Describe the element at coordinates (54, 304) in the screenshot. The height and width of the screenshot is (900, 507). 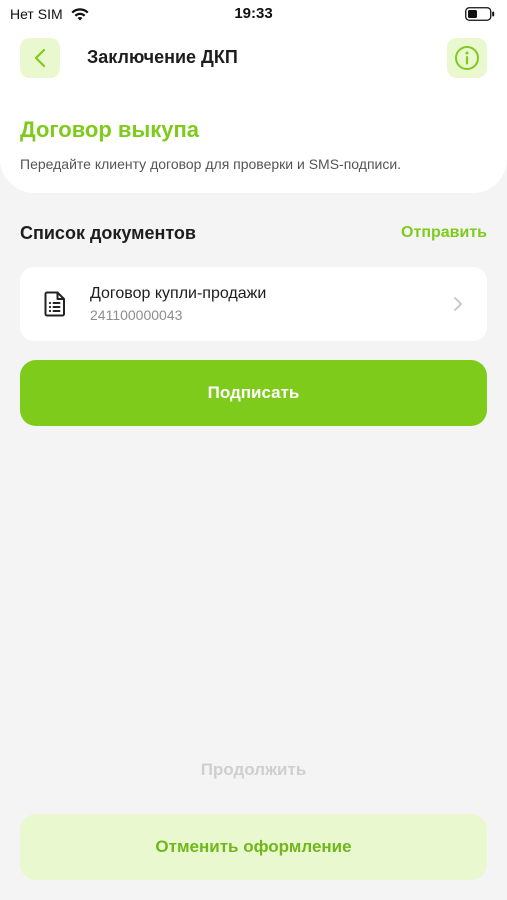
I see `document-icon` at that location.